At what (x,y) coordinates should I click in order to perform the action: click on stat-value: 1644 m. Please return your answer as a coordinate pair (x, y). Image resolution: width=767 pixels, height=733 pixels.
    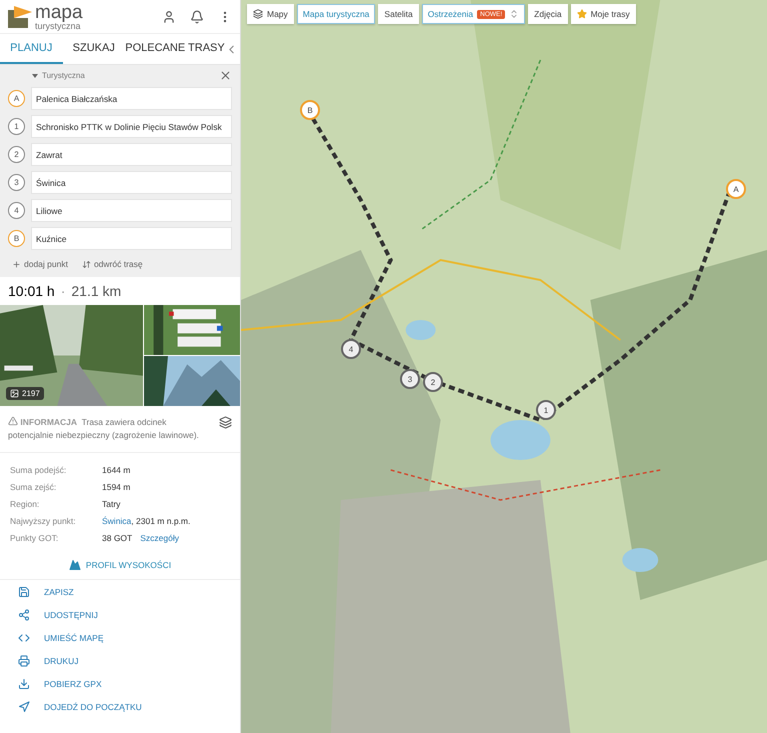
    Looking at the image, I should click on (117, 469).